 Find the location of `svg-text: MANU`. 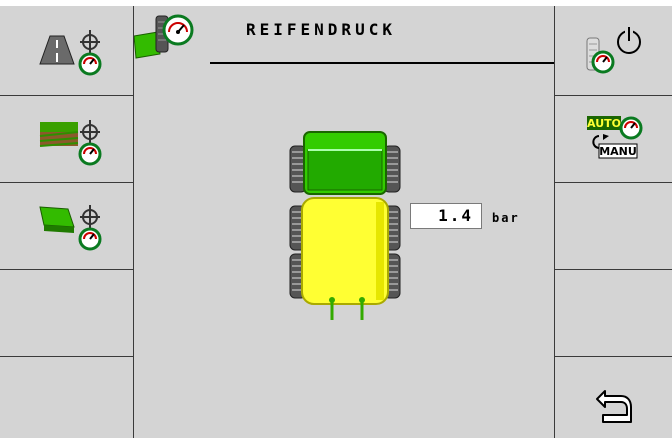

svg-text: MANU is located at coordinates (618, 151).